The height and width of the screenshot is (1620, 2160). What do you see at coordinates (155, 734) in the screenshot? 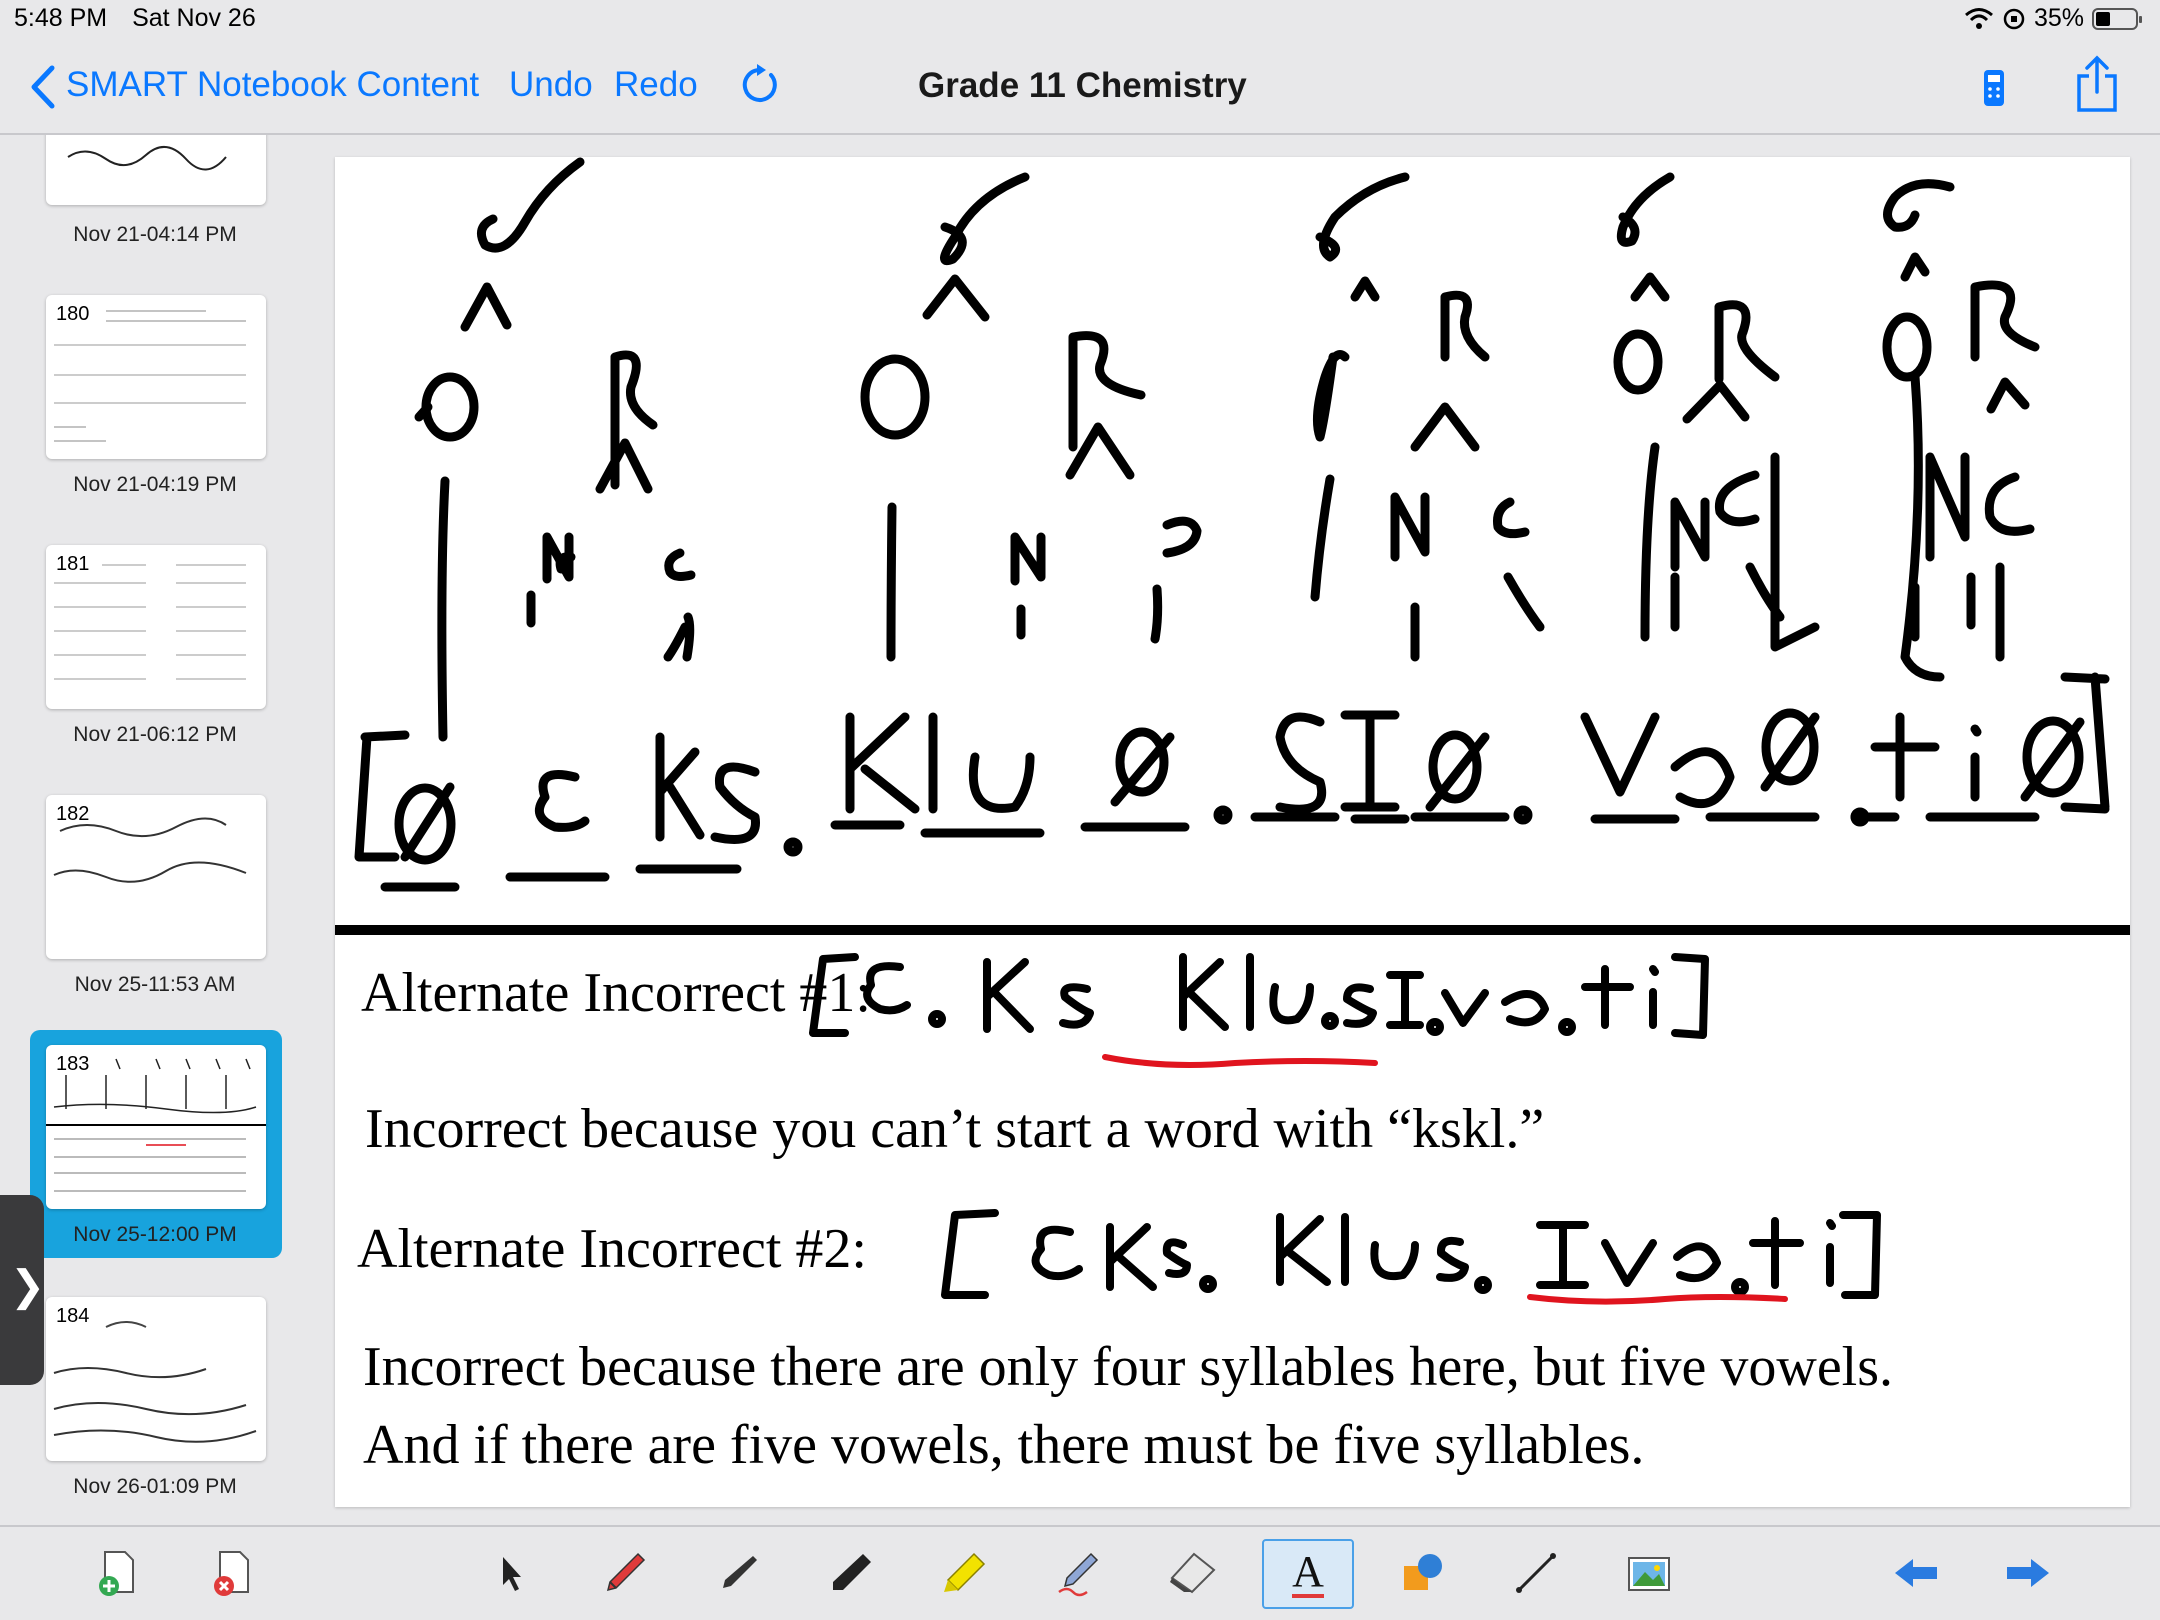
I see `thumbnail-date: Nov 21-06:12 PM` at bounding box center [155, 734].